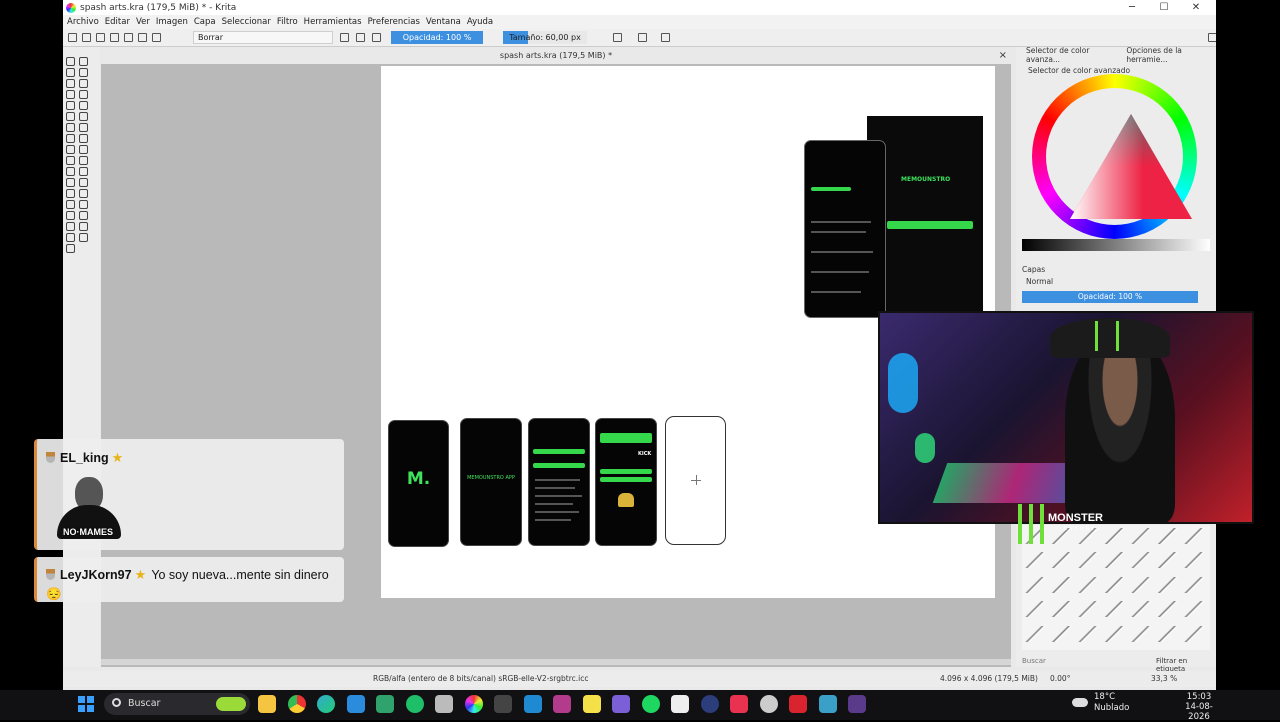 The image size is (1280, 722). Describe the element at coordinates (1196, 7) in the screenshot. I see `close-window-button: ✕` at that location.